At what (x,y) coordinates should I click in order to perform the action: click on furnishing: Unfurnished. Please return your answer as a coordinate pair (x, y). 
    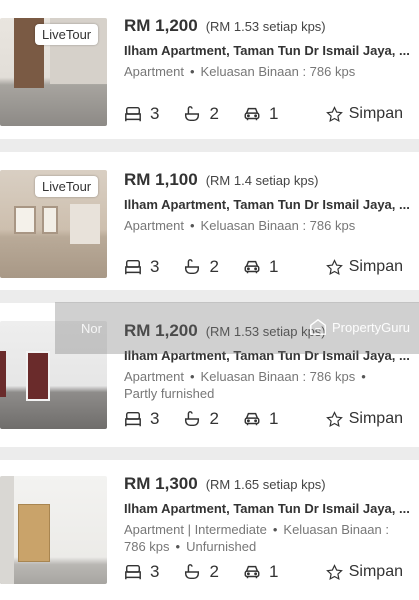
    Looking at the image, I should click on (221, 546).